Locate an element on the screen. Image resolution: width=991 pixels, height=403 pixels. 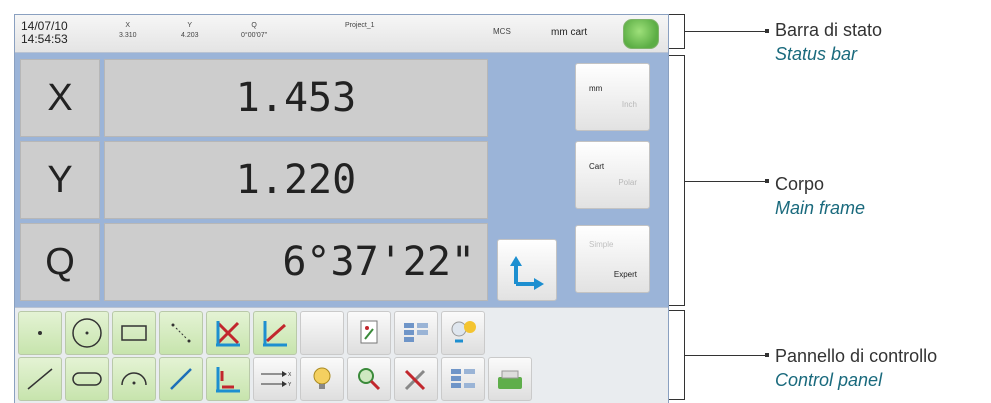
main-leader-dot is located at coordinates (767, 181).